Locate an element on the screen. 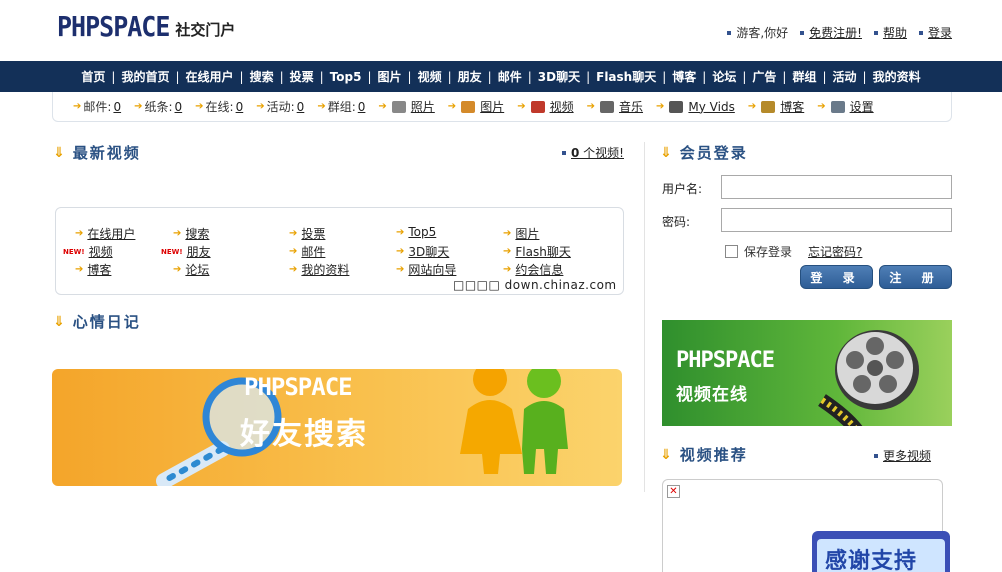  quick-link-item: ➔ 3D聊天 is located at coordinates (422, 251).